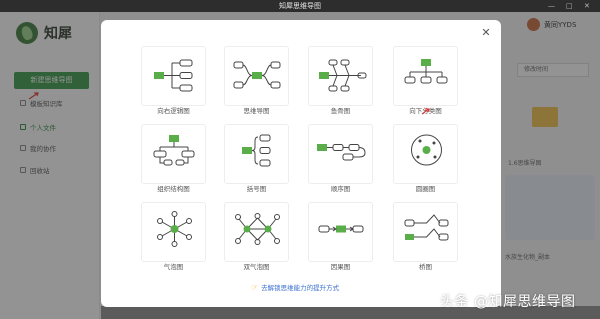  I want to click on template-card-org-chart: 组织结构图, so click(173, 164).